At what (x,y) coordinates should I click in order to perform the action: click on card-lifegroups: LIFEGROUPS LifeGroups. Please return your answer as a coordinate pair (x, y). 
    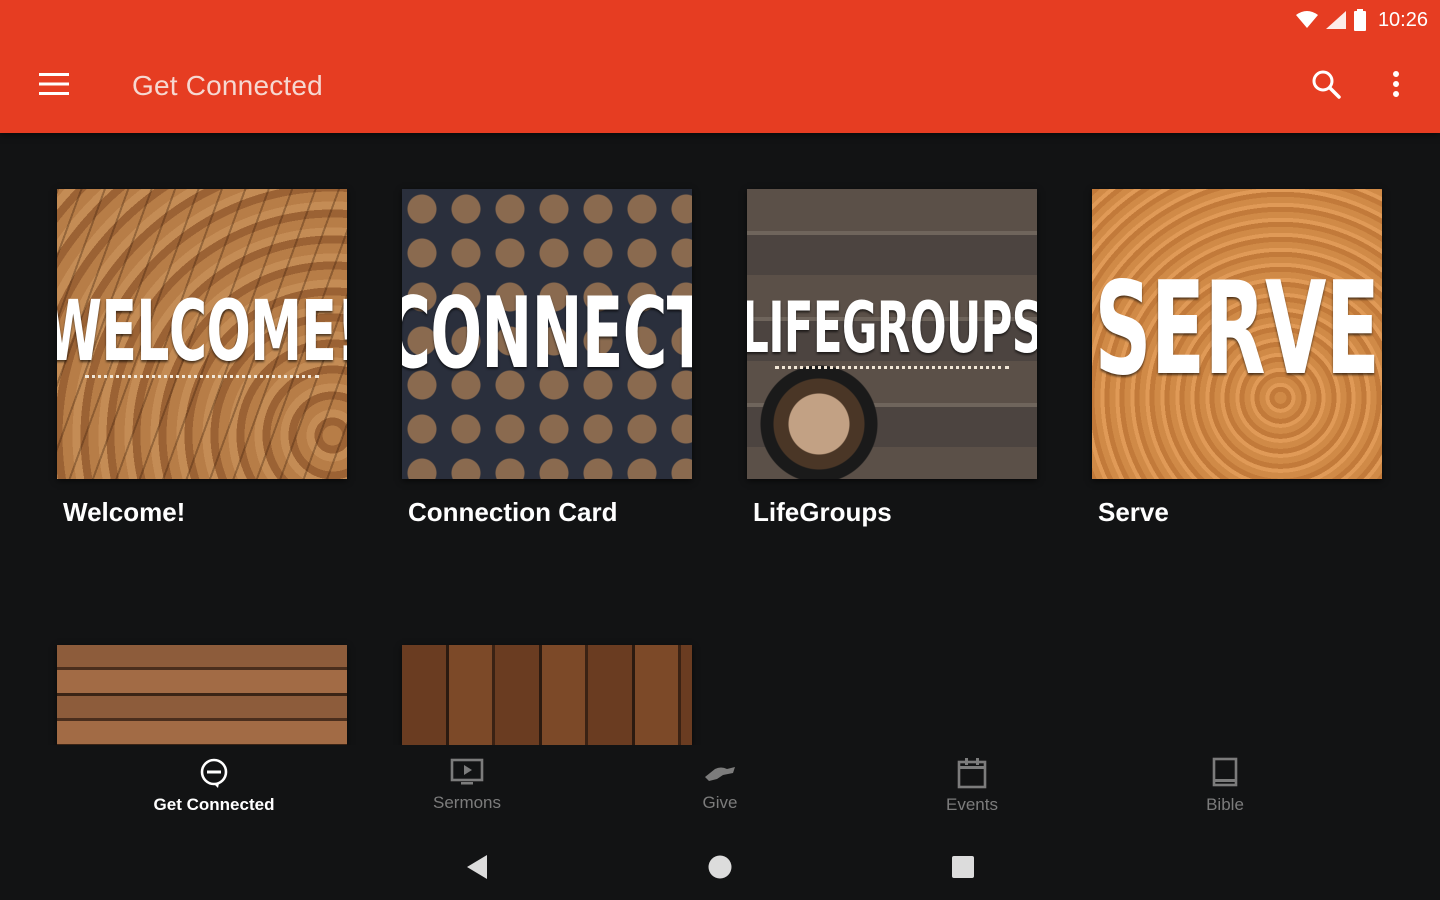
    Looking at the image, I should click on (892, 358).